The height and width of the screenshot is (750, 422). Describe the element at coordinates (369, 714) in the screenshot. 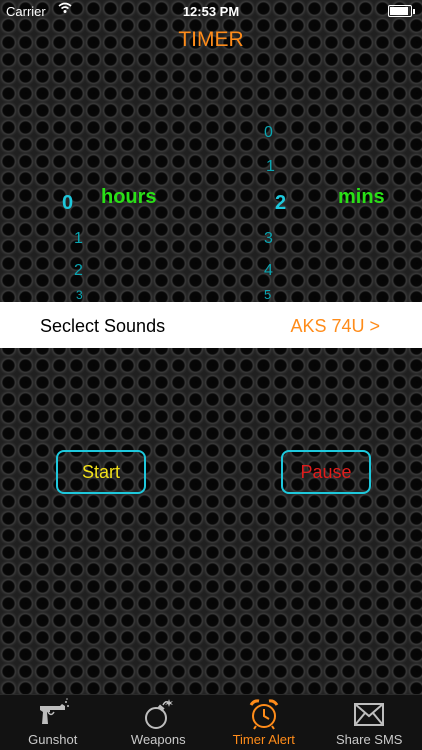

I see `envelope-icon` at that location.